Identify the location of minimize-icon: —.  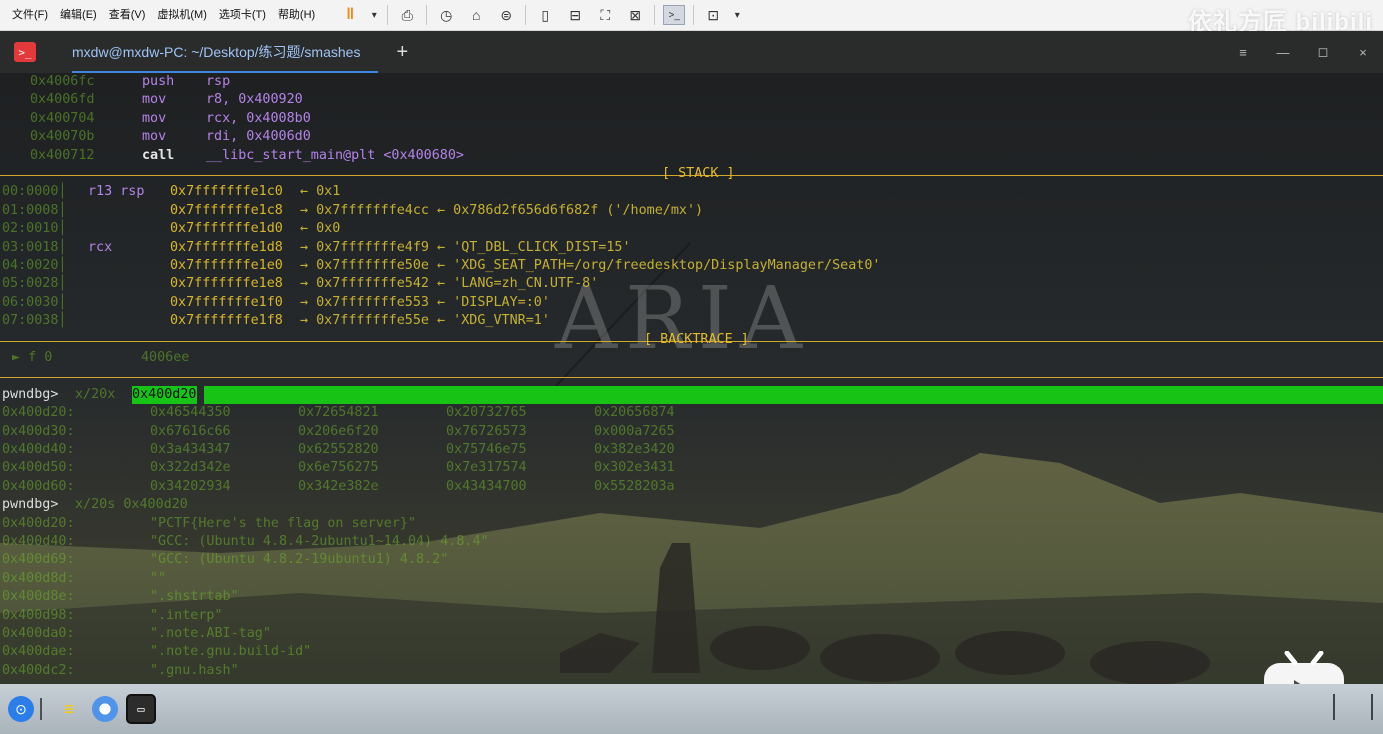
(1283, 52).